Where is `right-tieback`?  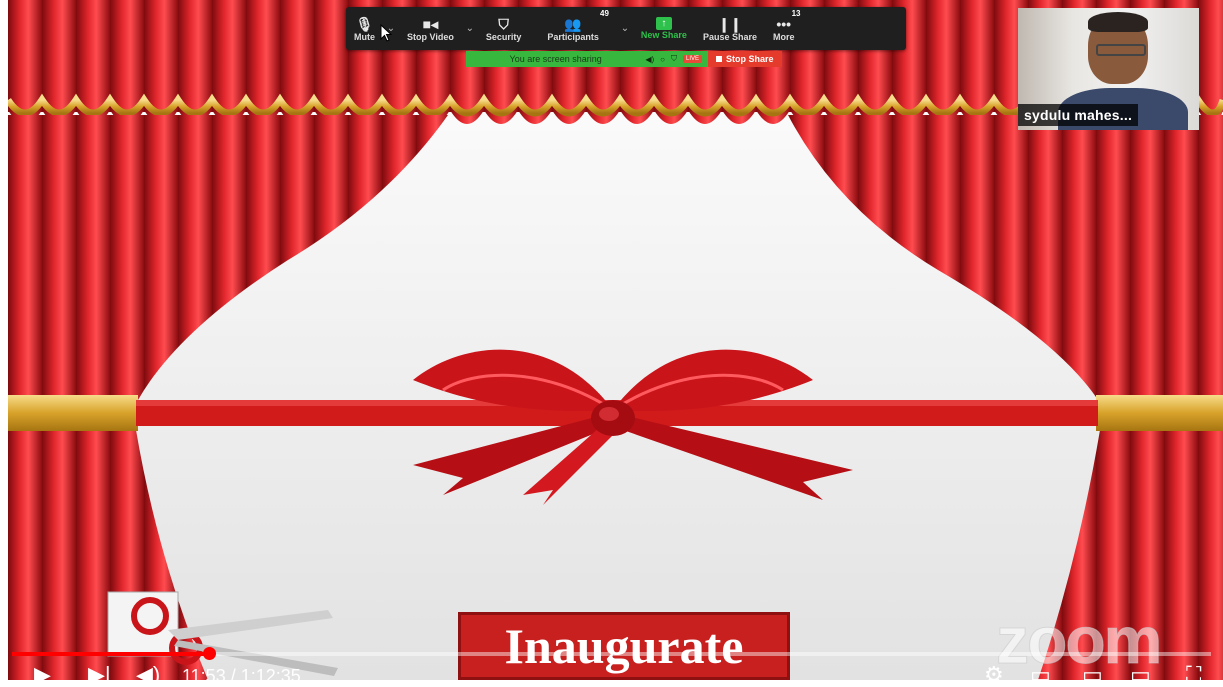 right-tieback is located at coordinates (1159, 413).